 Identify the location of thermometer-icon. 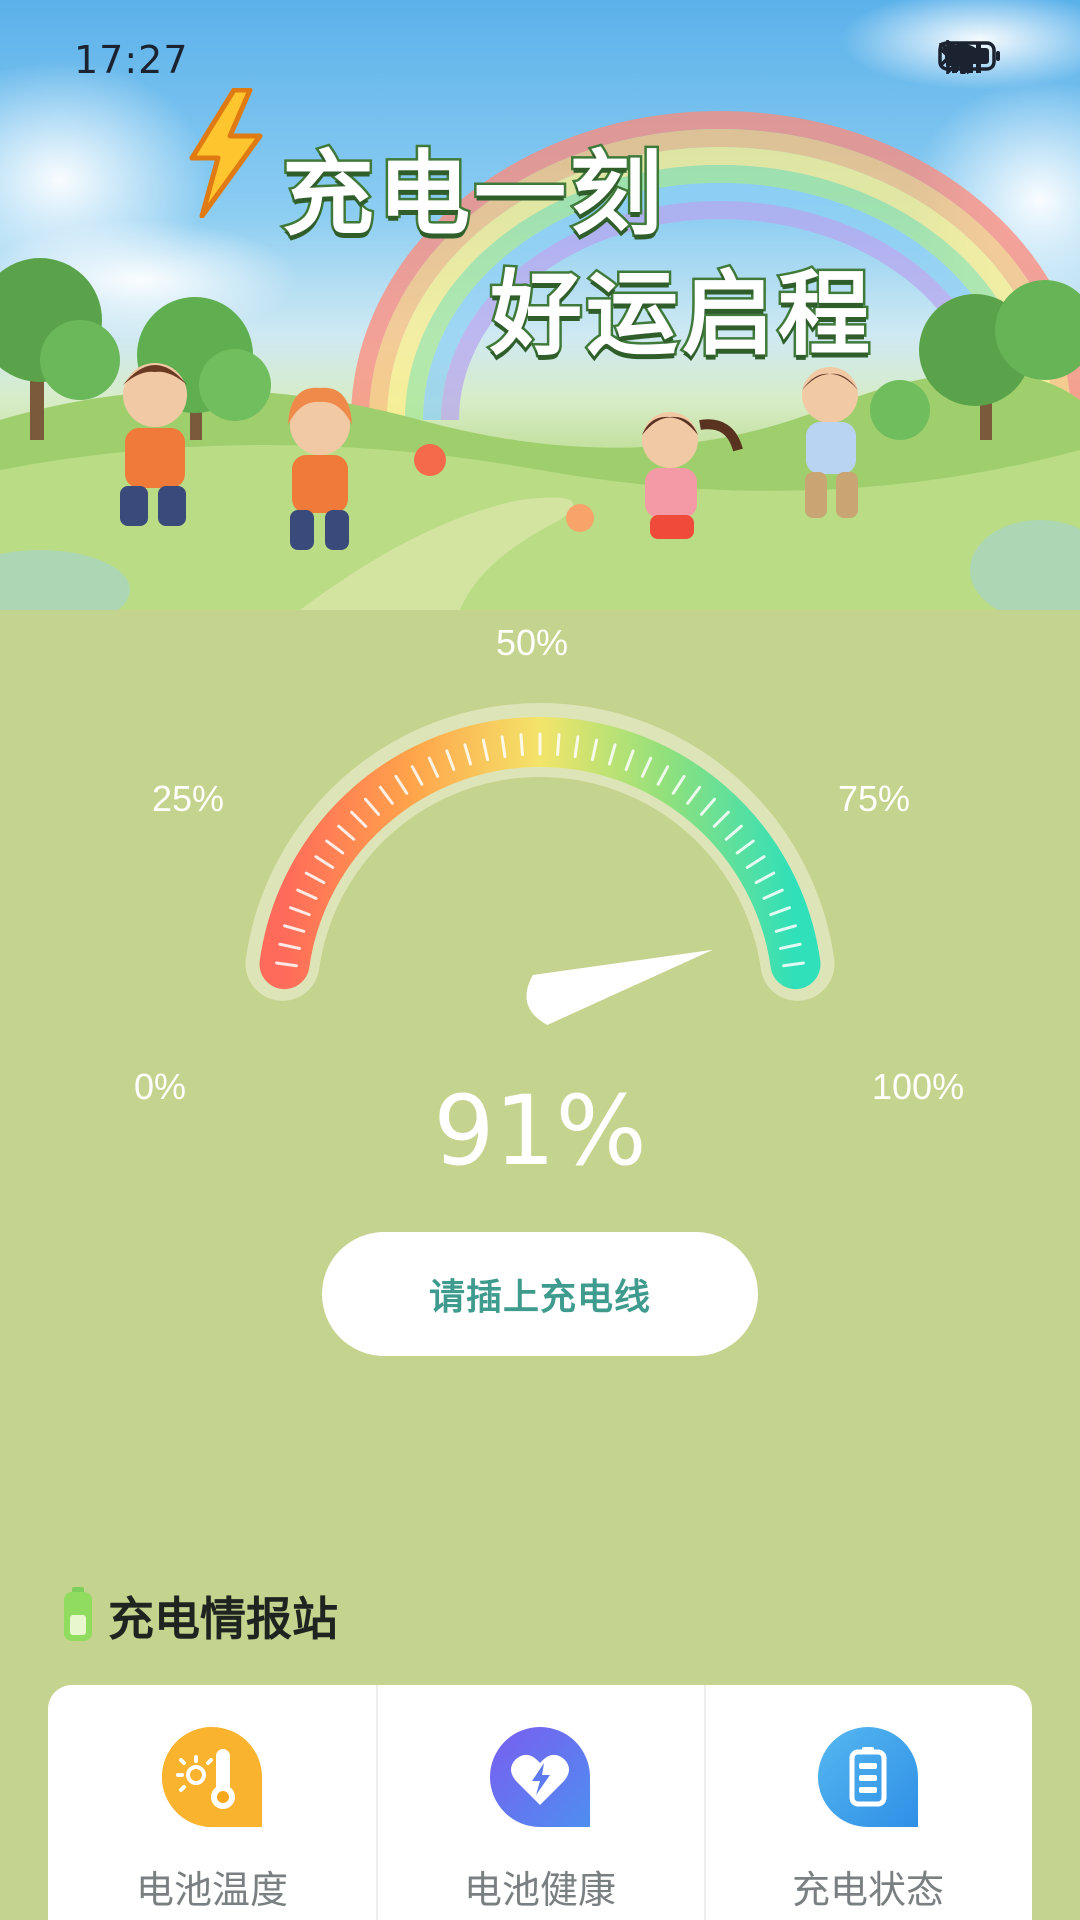
(212, 1779).